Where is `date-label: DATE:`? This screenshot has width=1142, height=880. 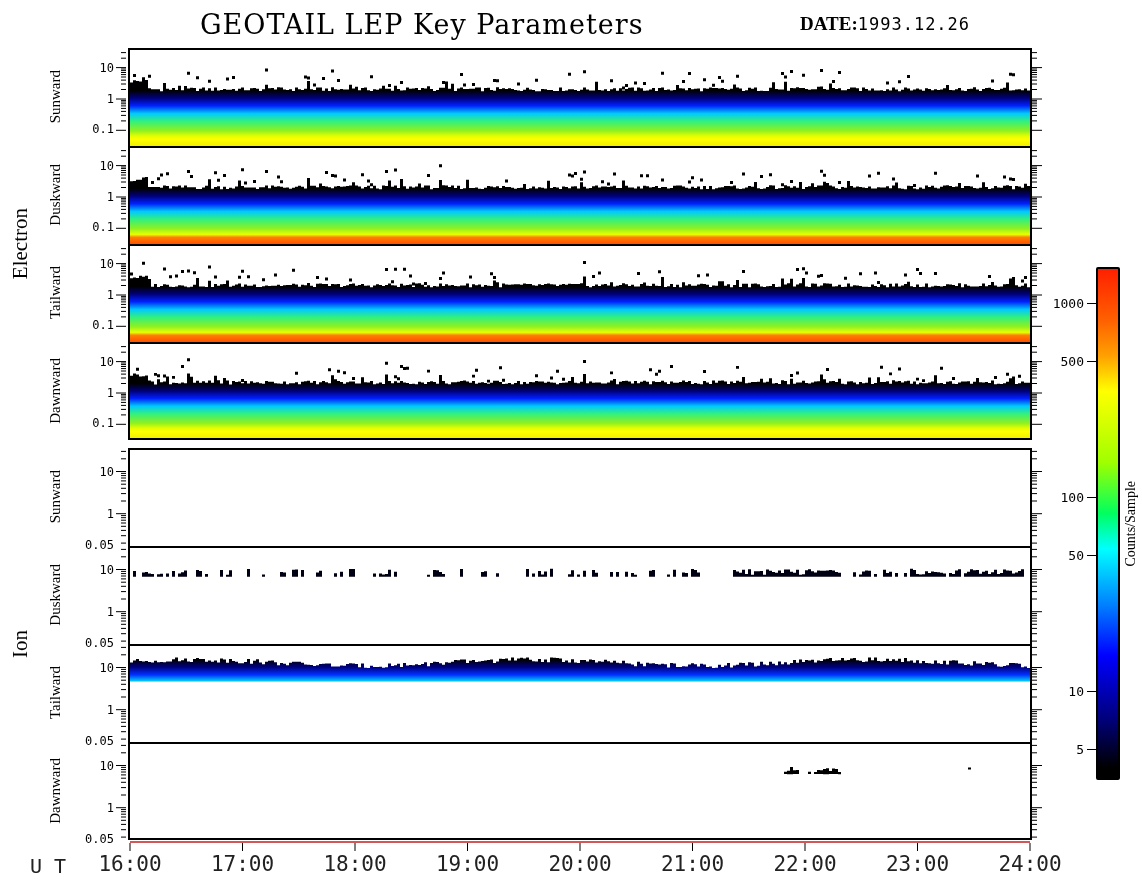
date-label: DATE: is located at coordinates (829, 24).